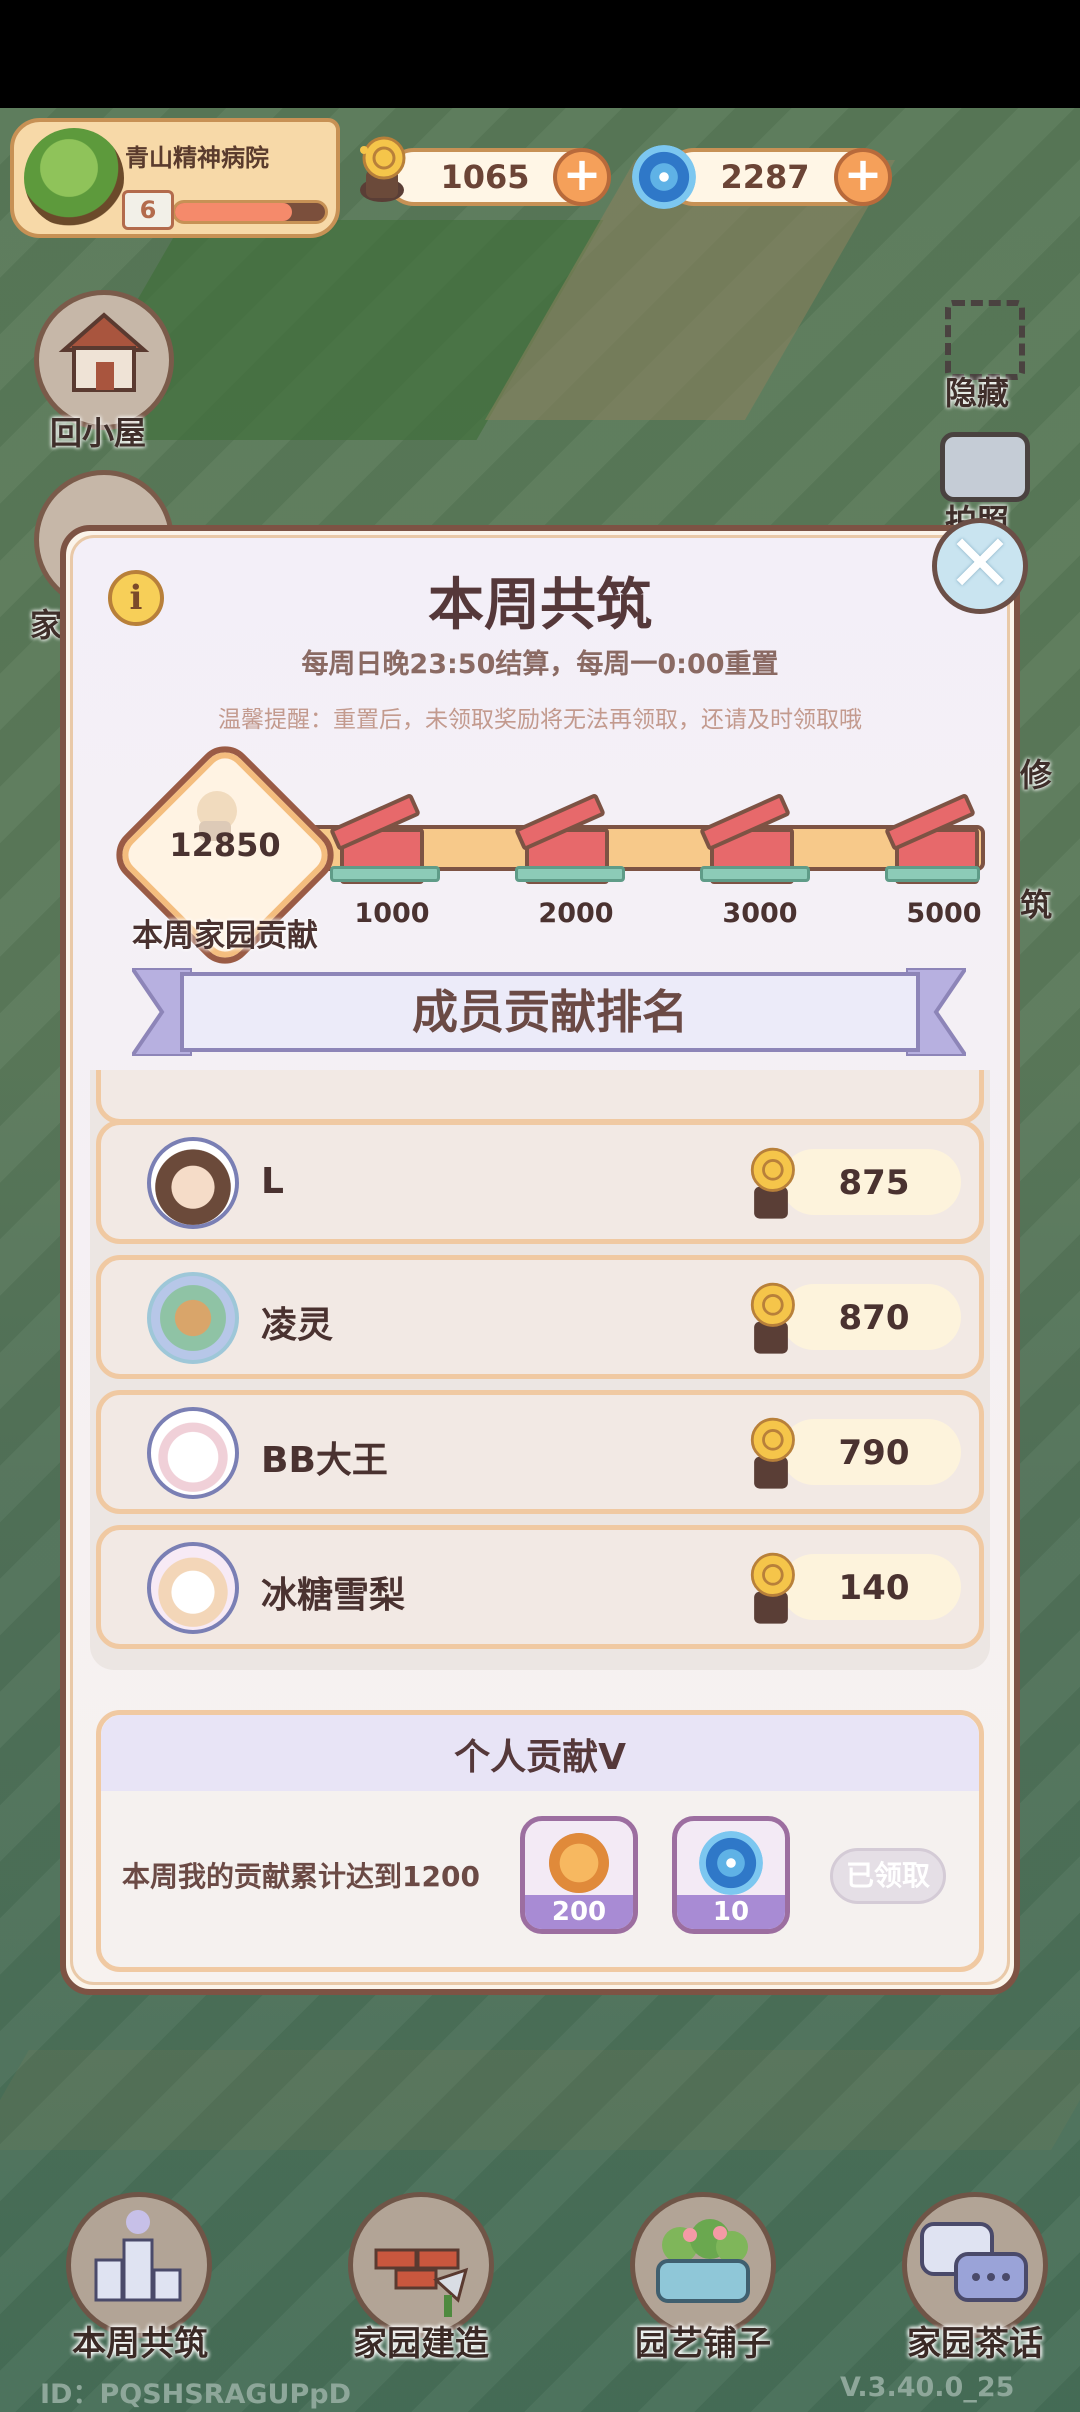  What do you see at coordinates (485, 177) in the screenshot?
I see `snail-currency-value: 1065` at bounding box center [485, 177].